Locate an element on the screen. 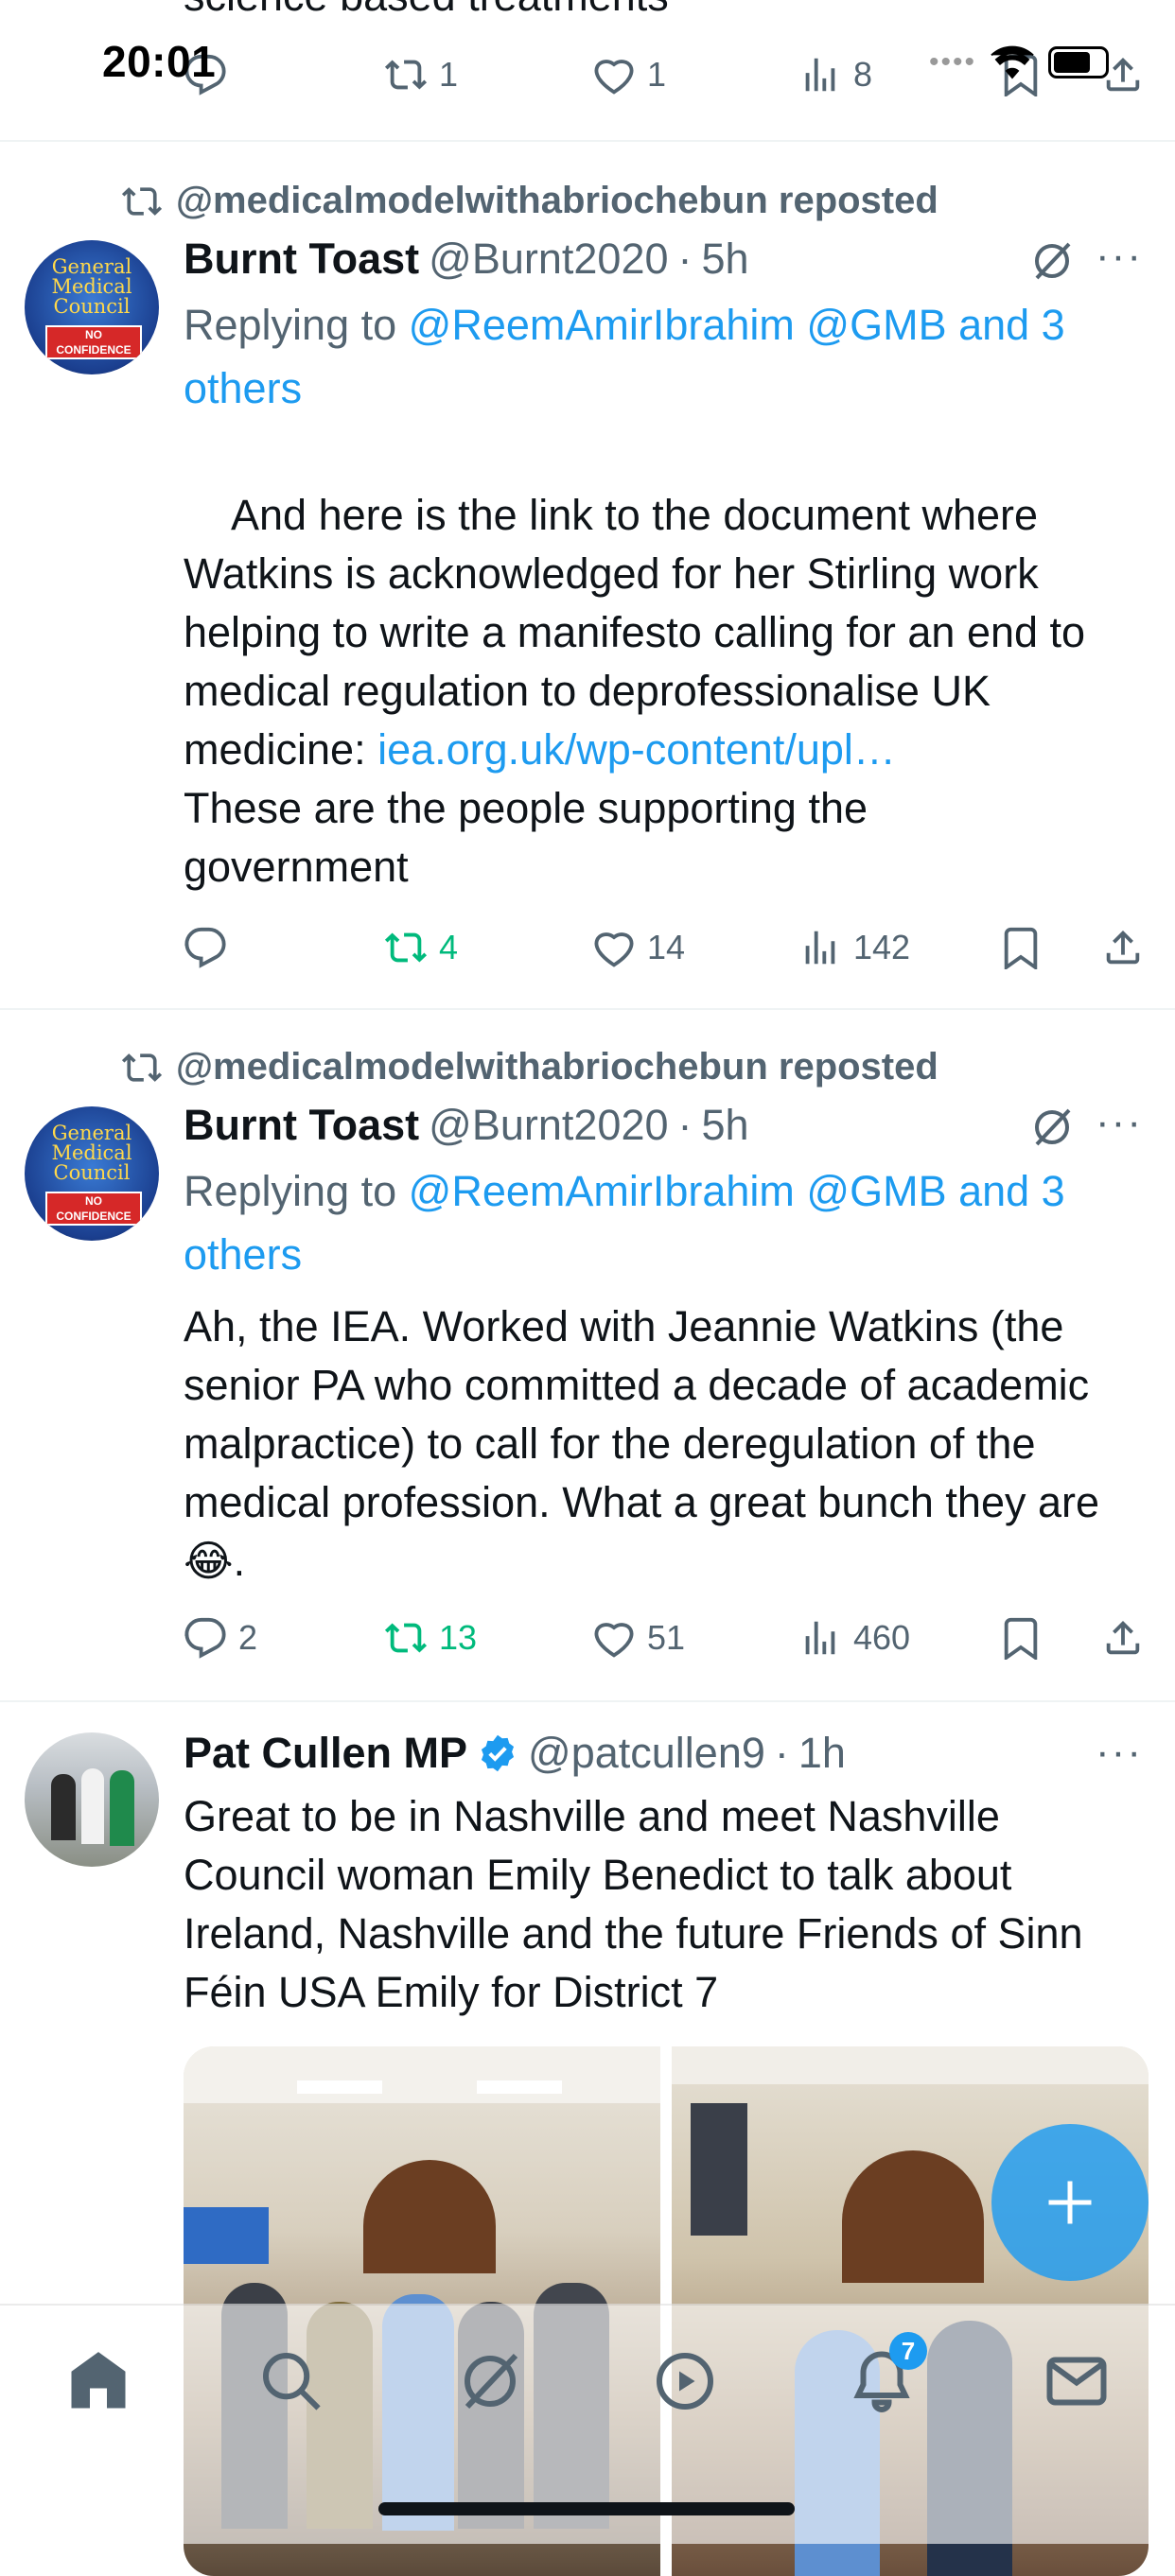 The height and width of the screenshot is (2576, 1175). top-post-text: science based treatments is located at coordinates (426, 10).